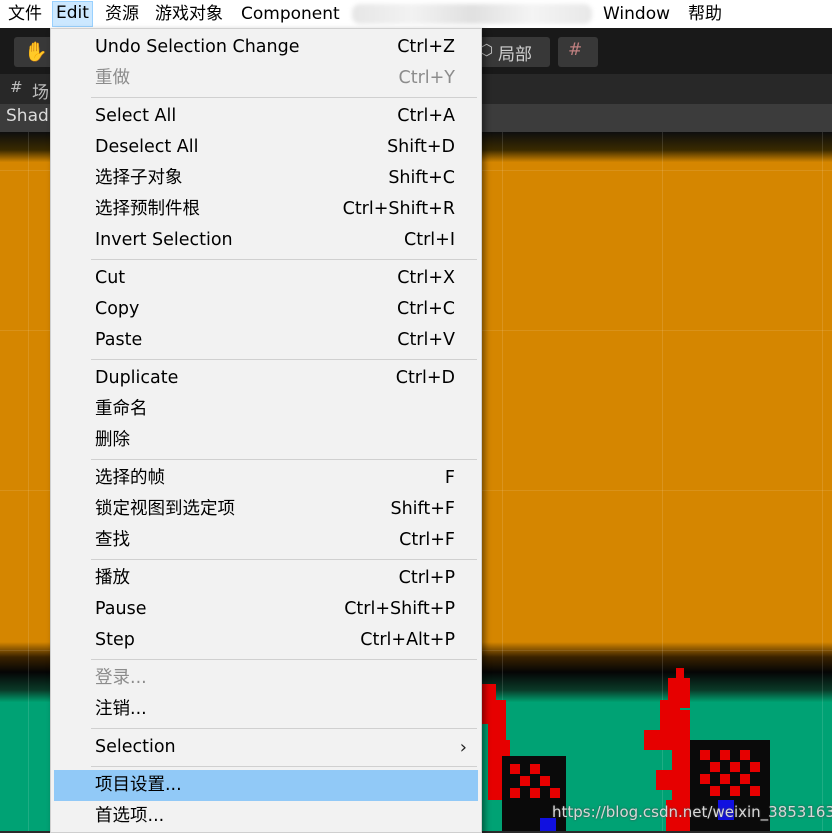 This screenshot has width=832, height=833. Describe the element at coordinates (692, 812) in the screenshot. I see `watermark: https://blog.csdn.net/weixin_38531633` at that location.